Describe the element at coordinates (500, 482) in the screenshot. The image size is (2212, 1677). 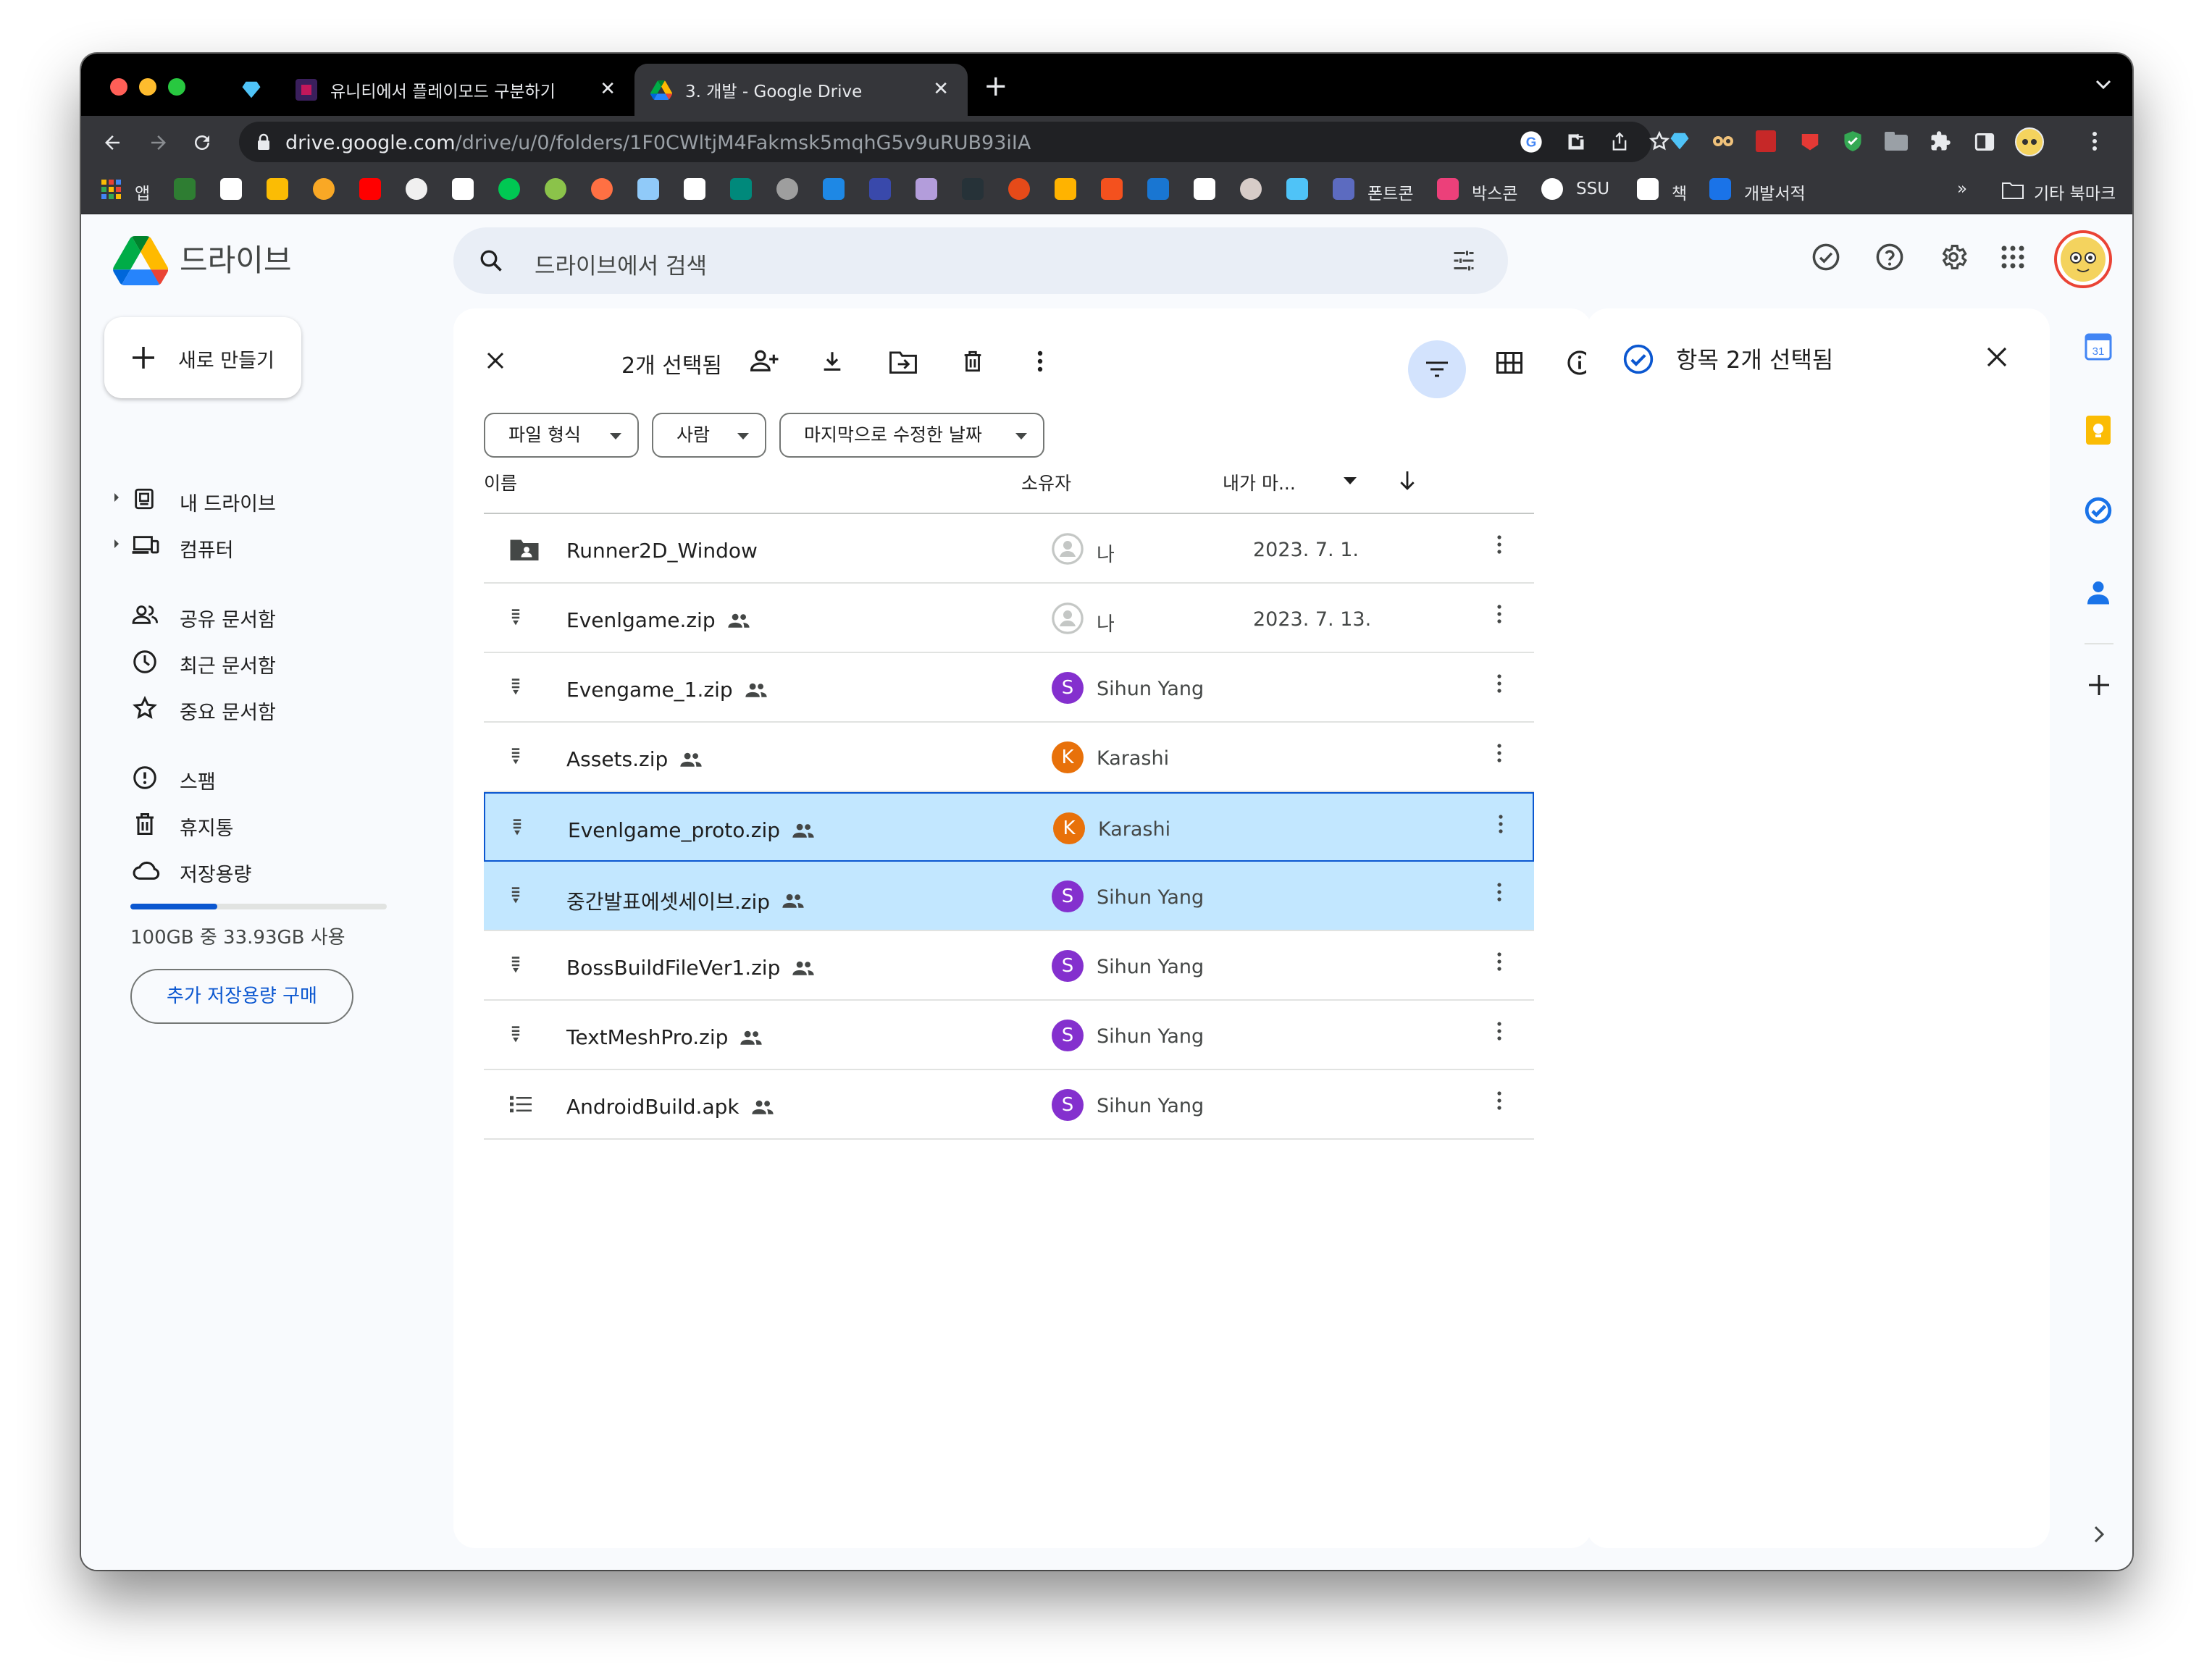
I see `column-header-name: 이름` at that location.